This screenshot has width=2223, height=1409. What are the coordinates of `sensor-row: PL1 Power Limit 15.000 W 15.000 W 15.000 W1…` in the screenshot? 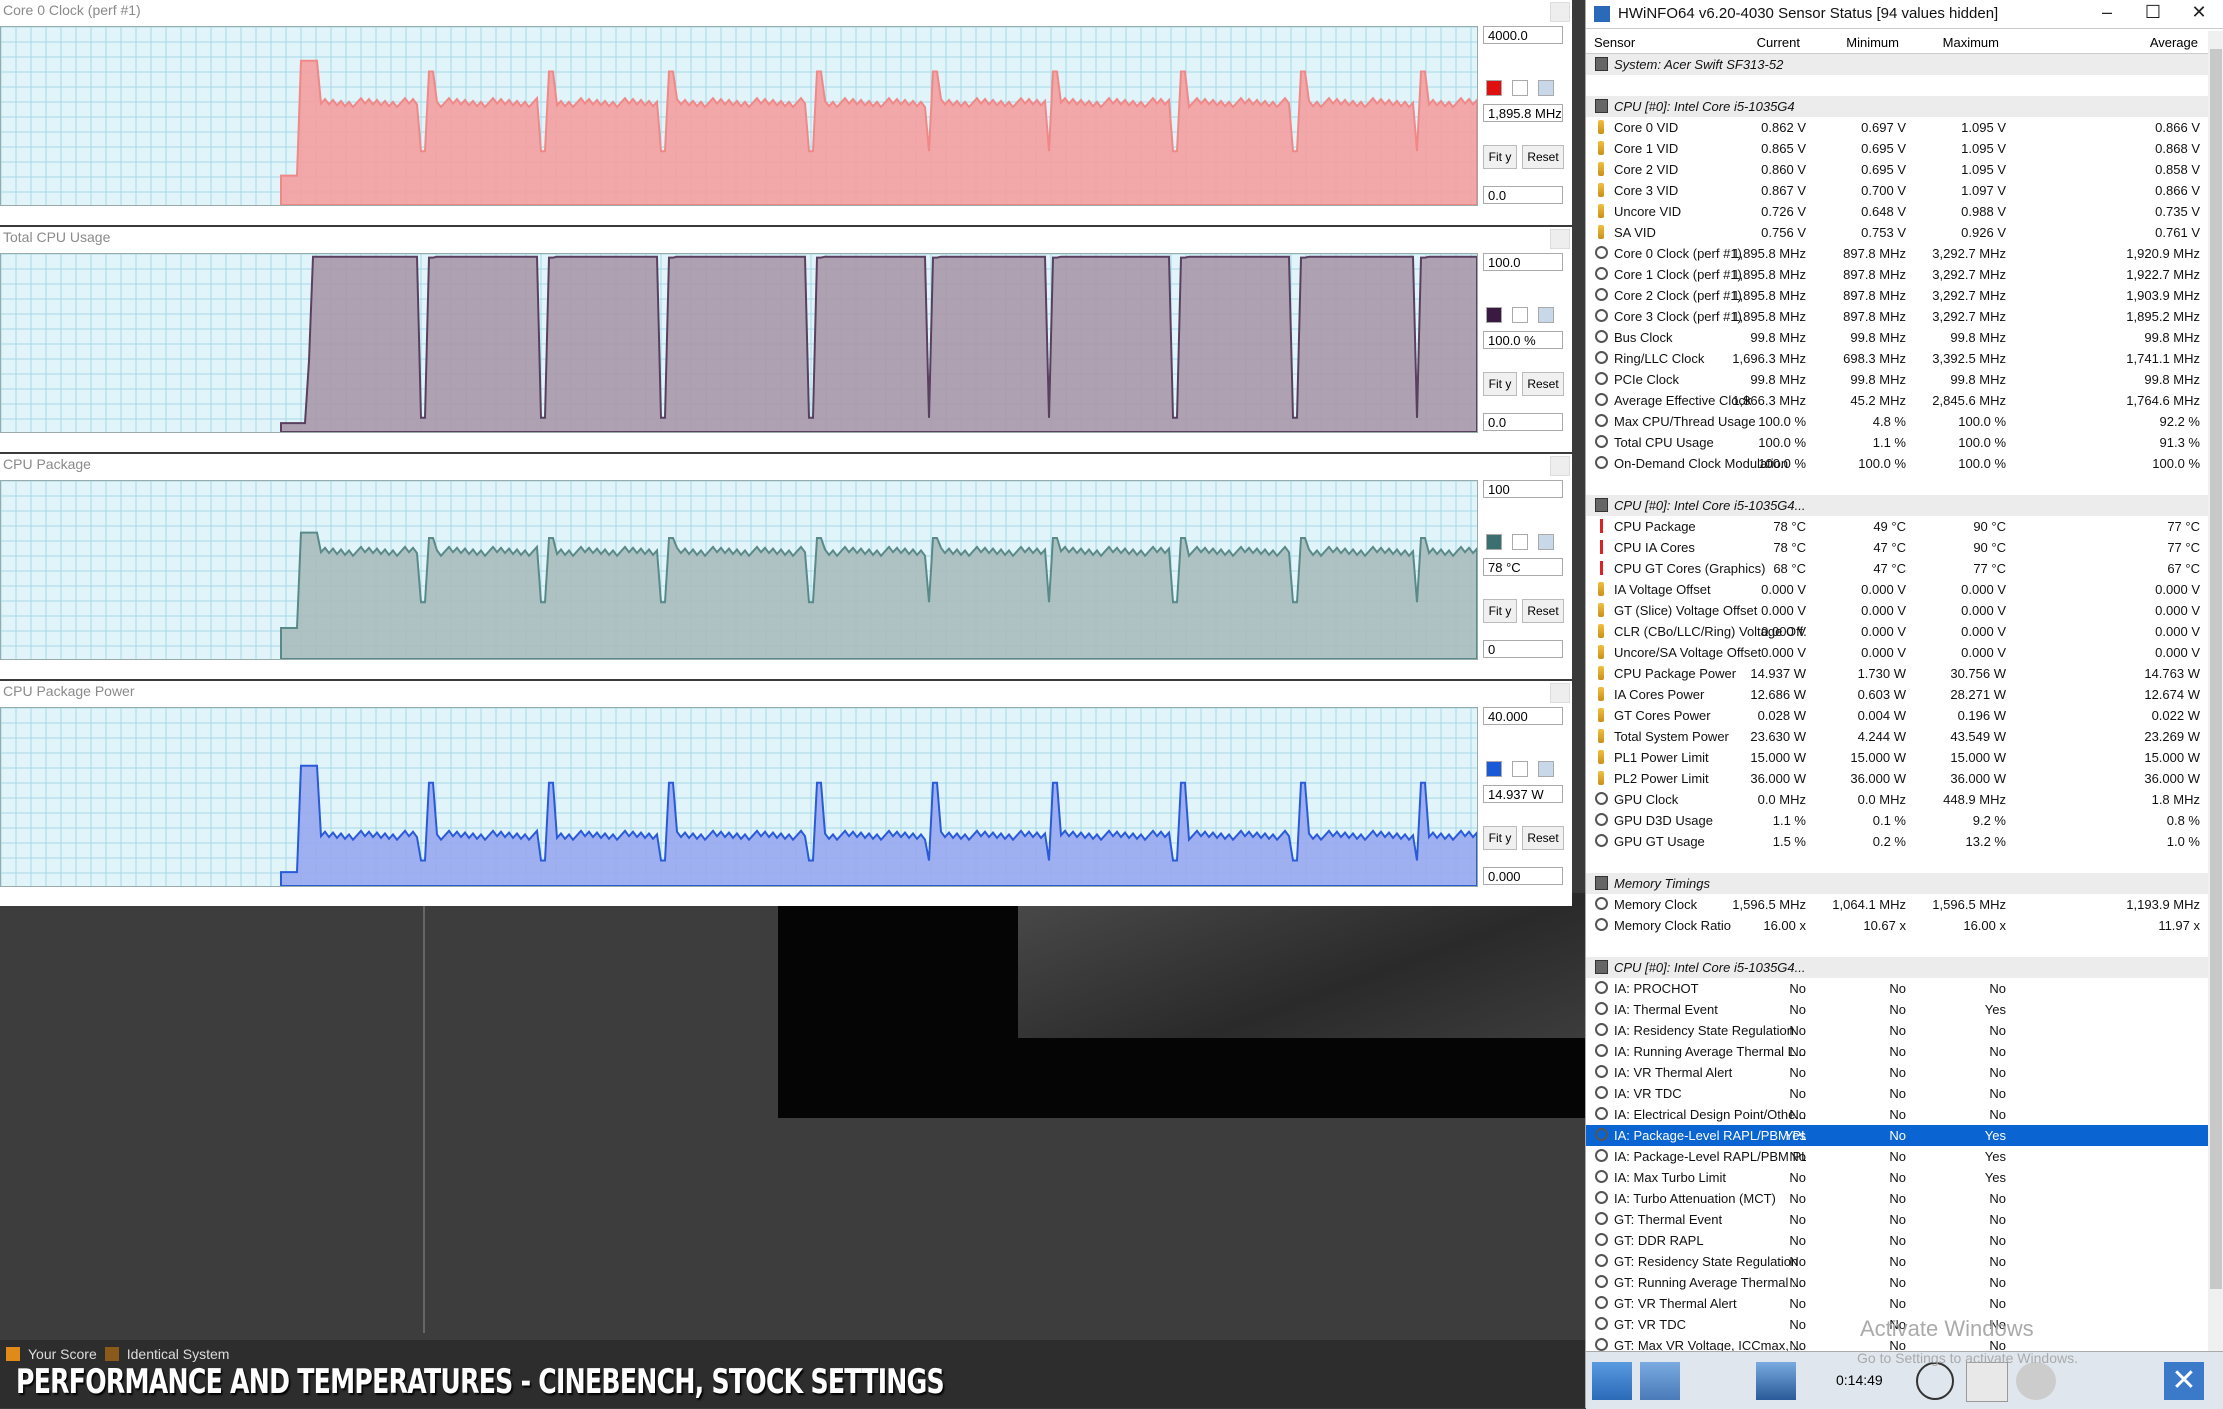 It's located at (1897, 757).